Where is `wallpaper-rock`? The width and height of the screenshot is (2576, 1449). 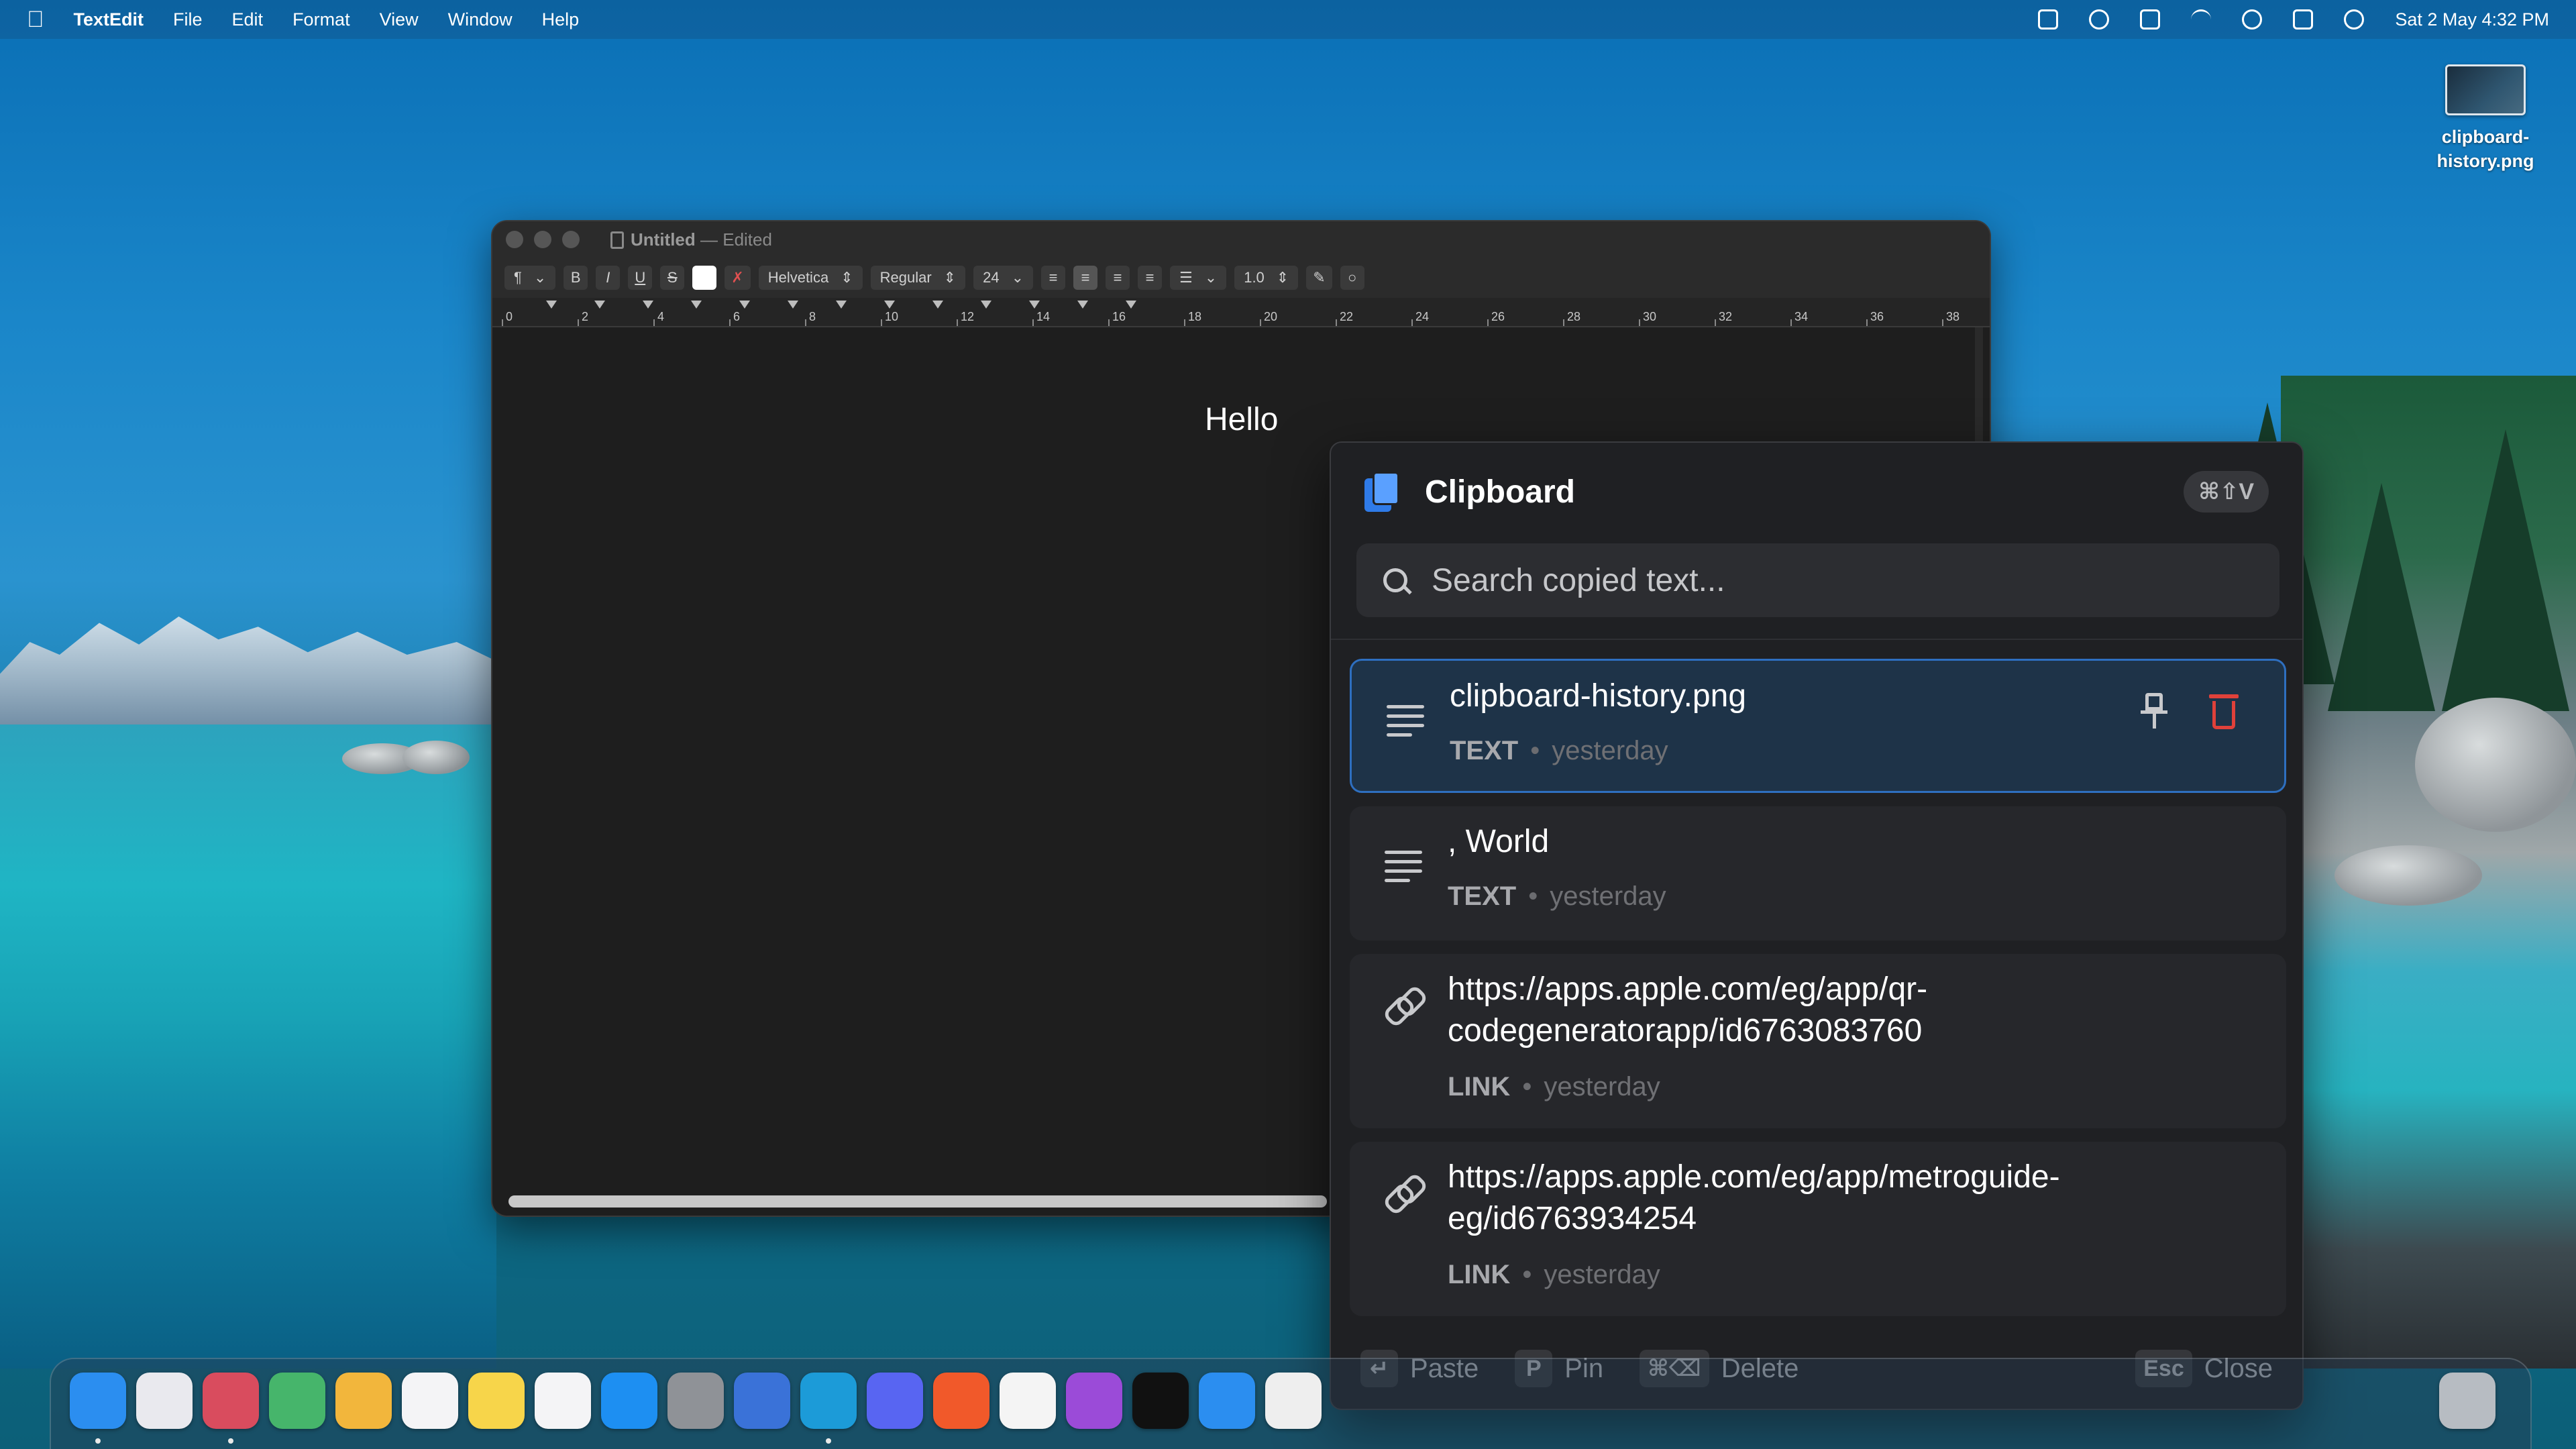 wallpaper-rock is located at coordinates (2495, 765).